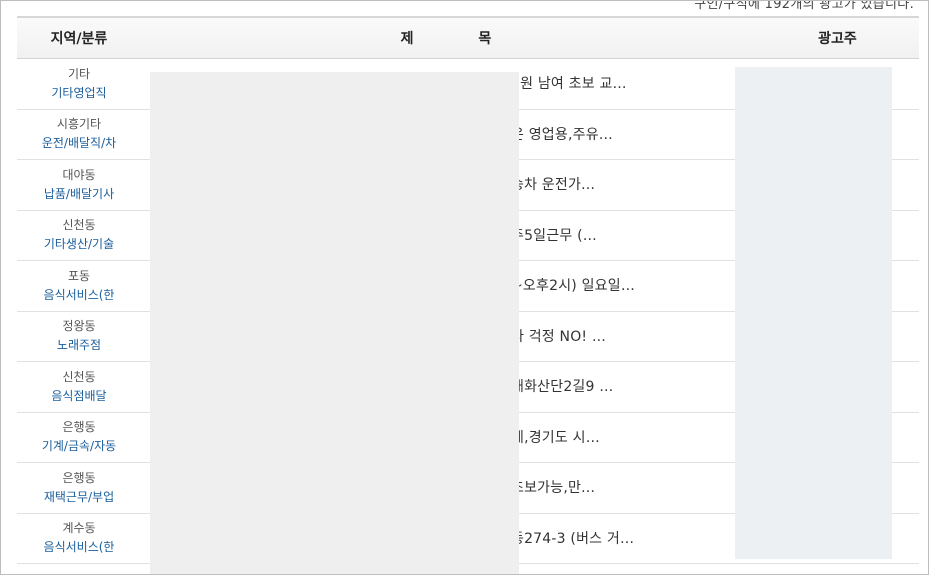 The width and height of the screenshot is (929, 575). I want to click on category-link: 납품/배달기사, so click(79, 194).